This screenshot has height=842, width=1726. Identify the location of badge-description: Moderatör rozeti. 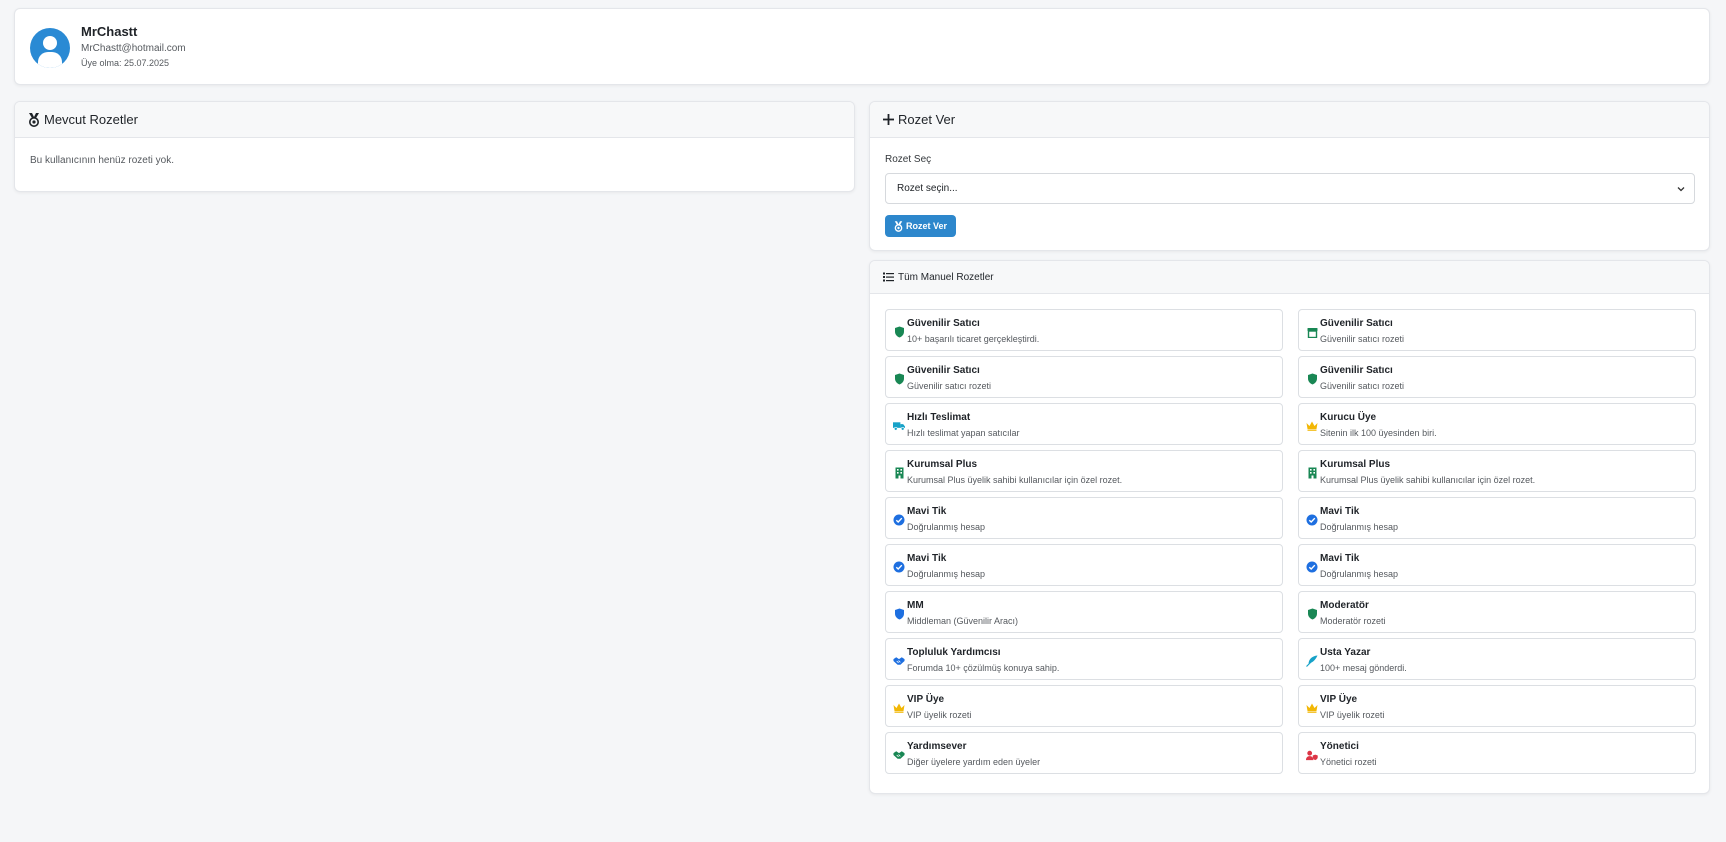
(1353, 621).